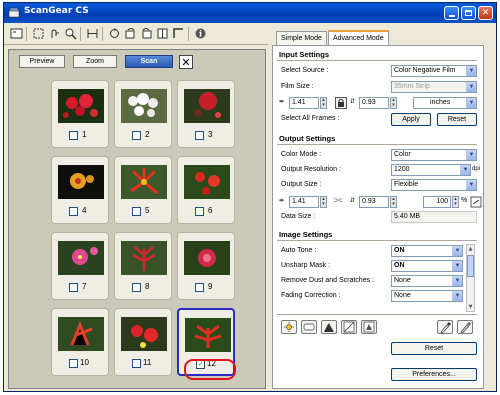 Image resolution: width=500 pixels, height=395 pixels. I want to click on info-icon: i, so click(200, 33).